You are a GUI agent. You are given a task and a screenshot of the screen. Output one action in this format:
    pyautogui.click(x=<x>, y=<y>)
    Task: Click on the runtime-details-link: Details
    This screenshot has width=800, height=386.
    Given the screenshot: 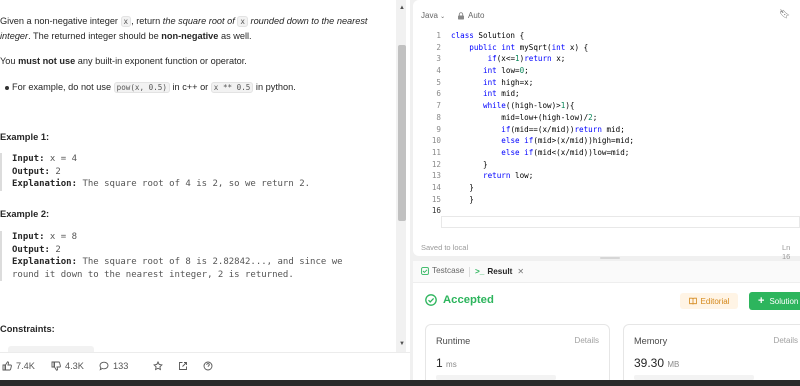 What is the action you would take?
    pyautogui.click(x=587, y=340)
    